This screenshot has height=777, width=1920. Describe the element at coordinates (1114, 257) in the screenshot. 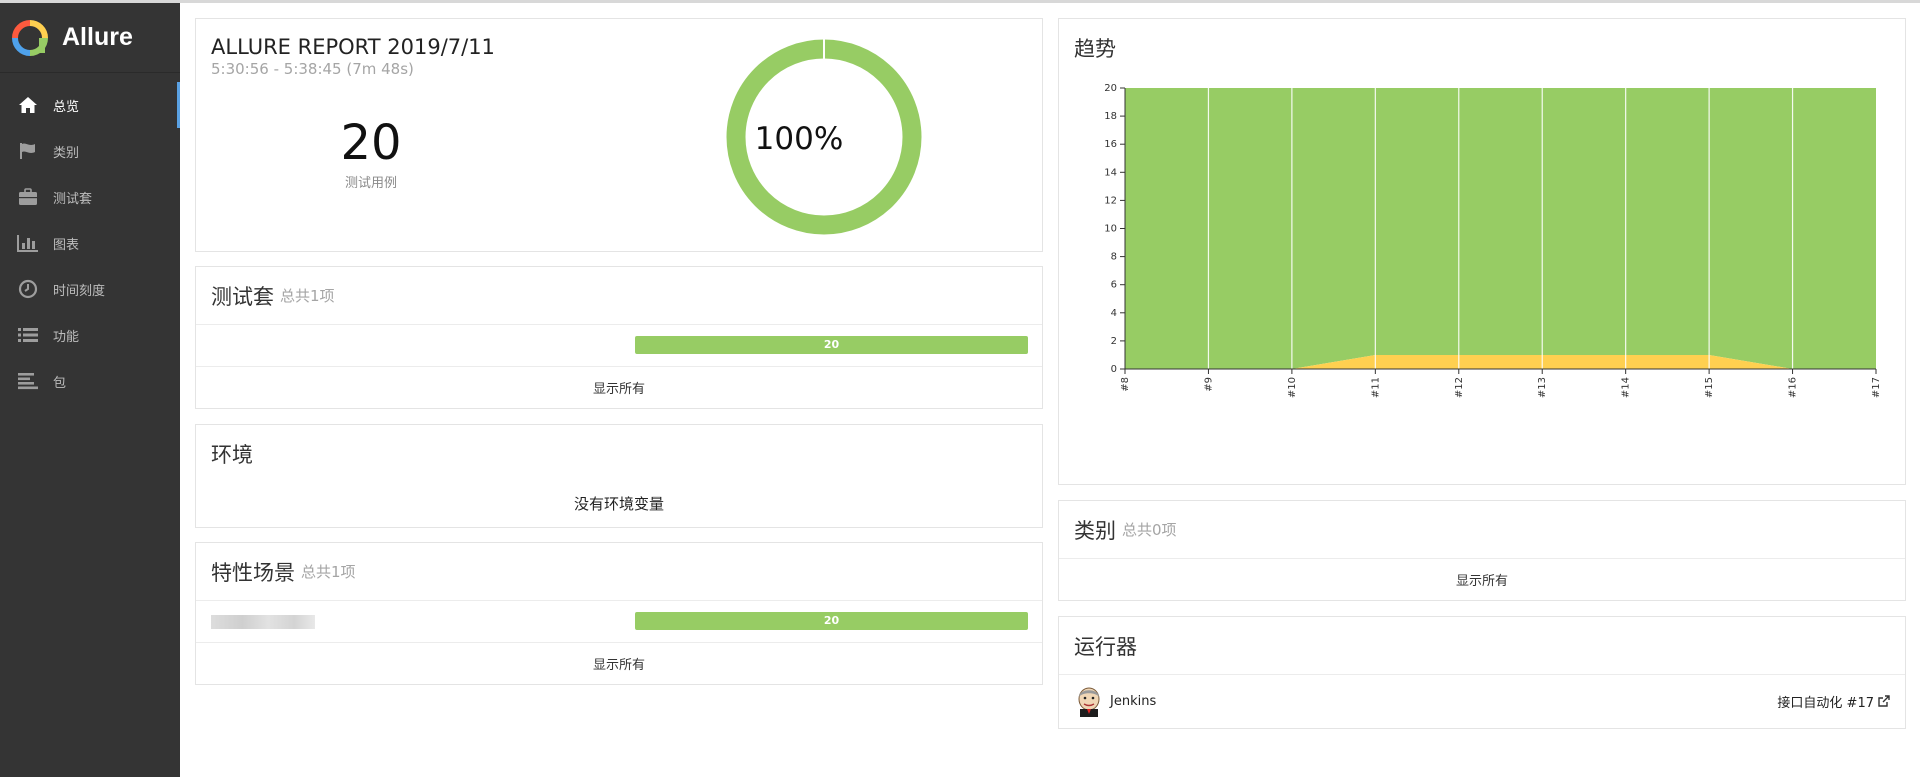

I see `trend-y-tick-label: 8` at that location.